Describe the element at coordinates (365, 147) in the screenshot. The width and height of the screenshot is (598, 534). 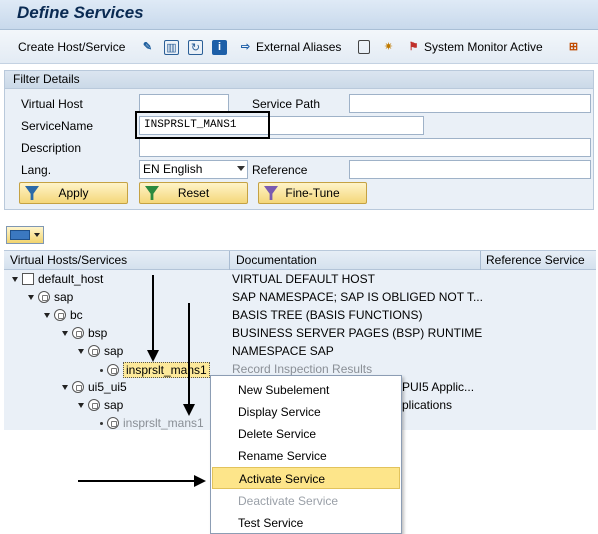
I see `description-input` at that location.